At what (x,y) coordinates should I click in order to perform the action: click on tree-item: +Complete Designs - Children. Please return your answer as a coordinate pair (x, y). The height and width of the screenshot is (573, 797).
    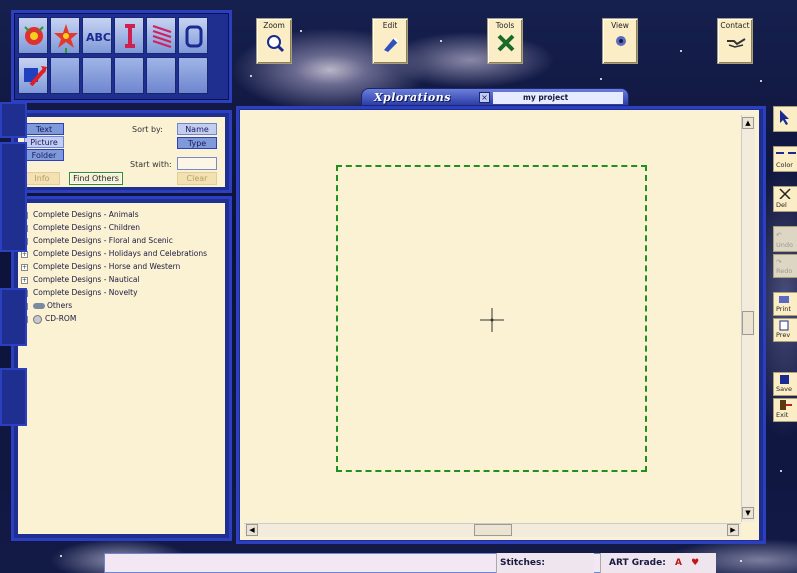
    Looking at the image, I should click on (80, 228).